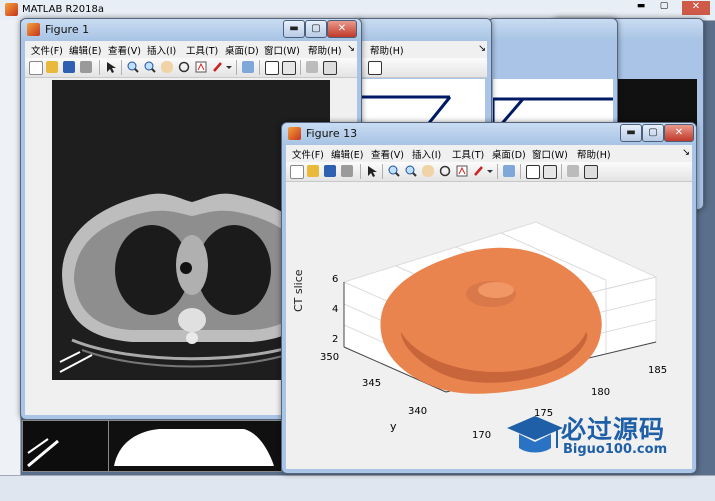 The height and width of the screenshot is (501, 715). I want to click on figure13-toolbar, so click(489, 172).